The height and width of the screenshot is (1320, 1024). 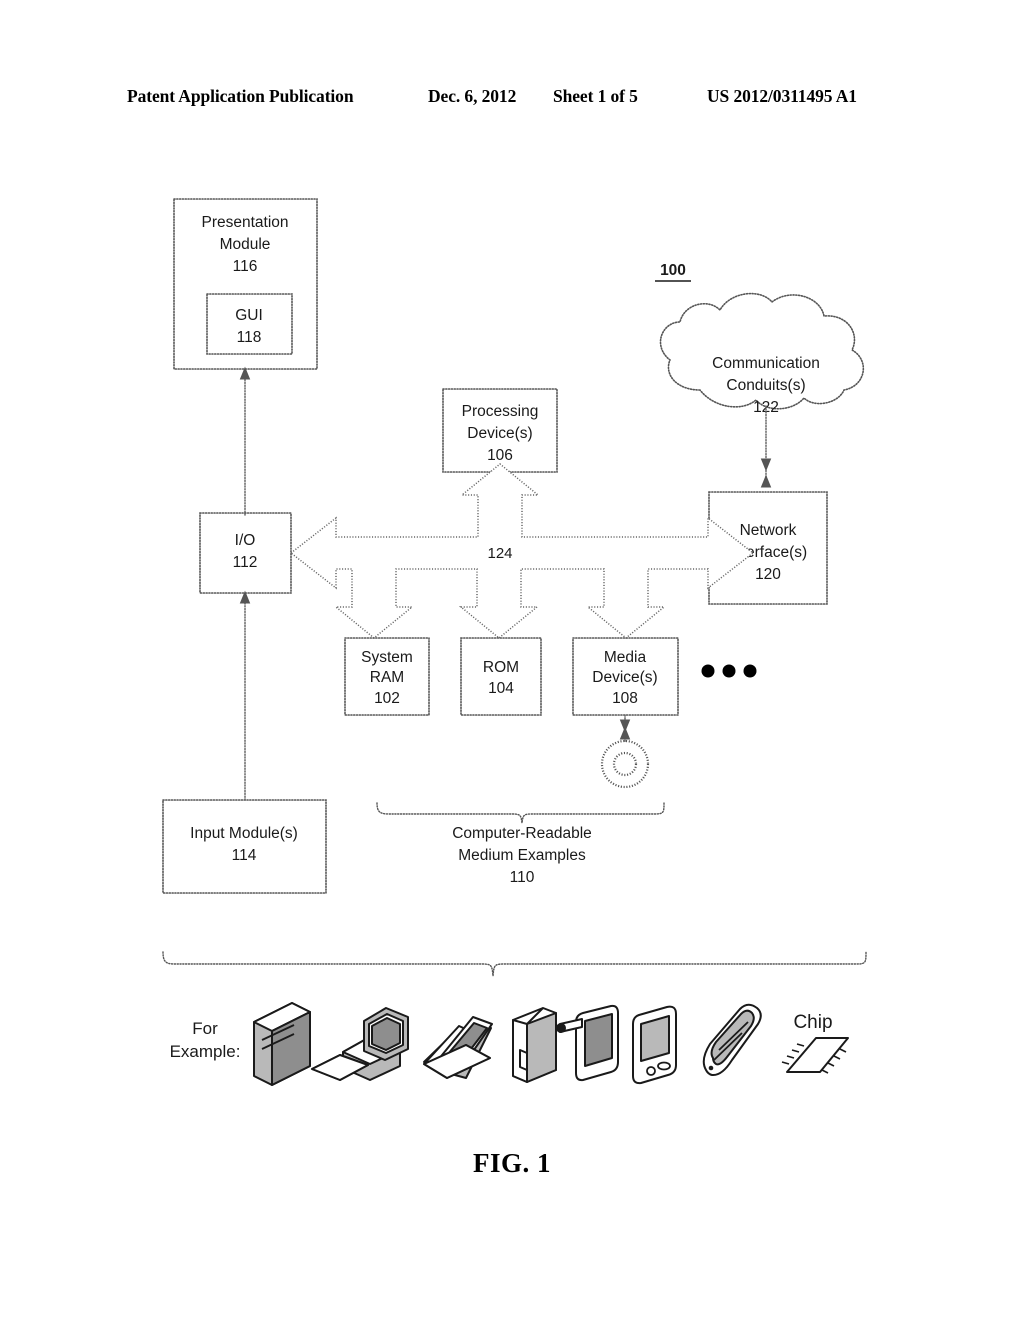 I want to click on media-device-label-2: Device(s), so click(x=624, y=677).